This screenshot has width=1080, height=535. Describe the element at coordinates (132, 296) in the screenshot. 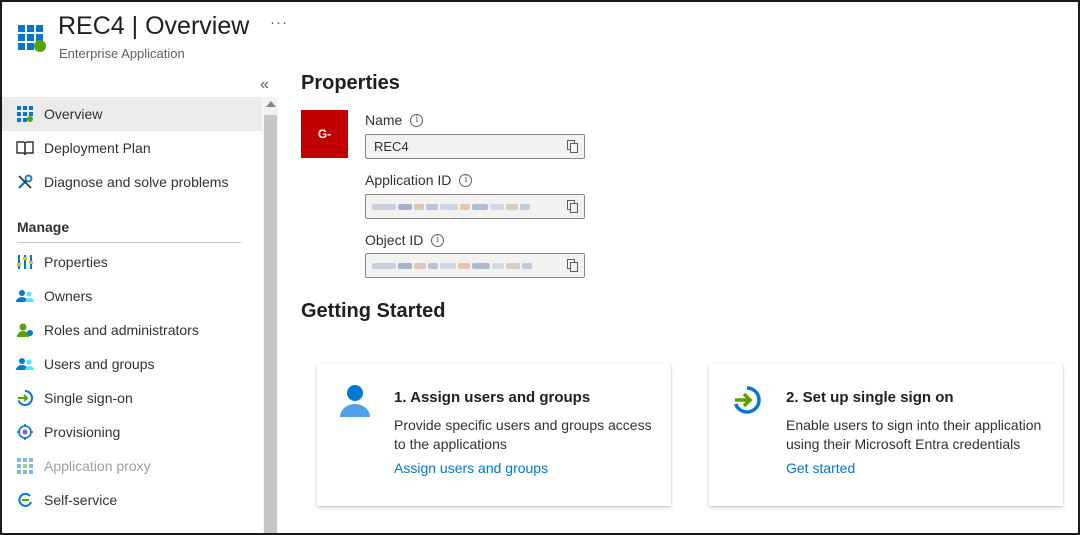

I see `sidebar-item-owners: Owners` at that location.